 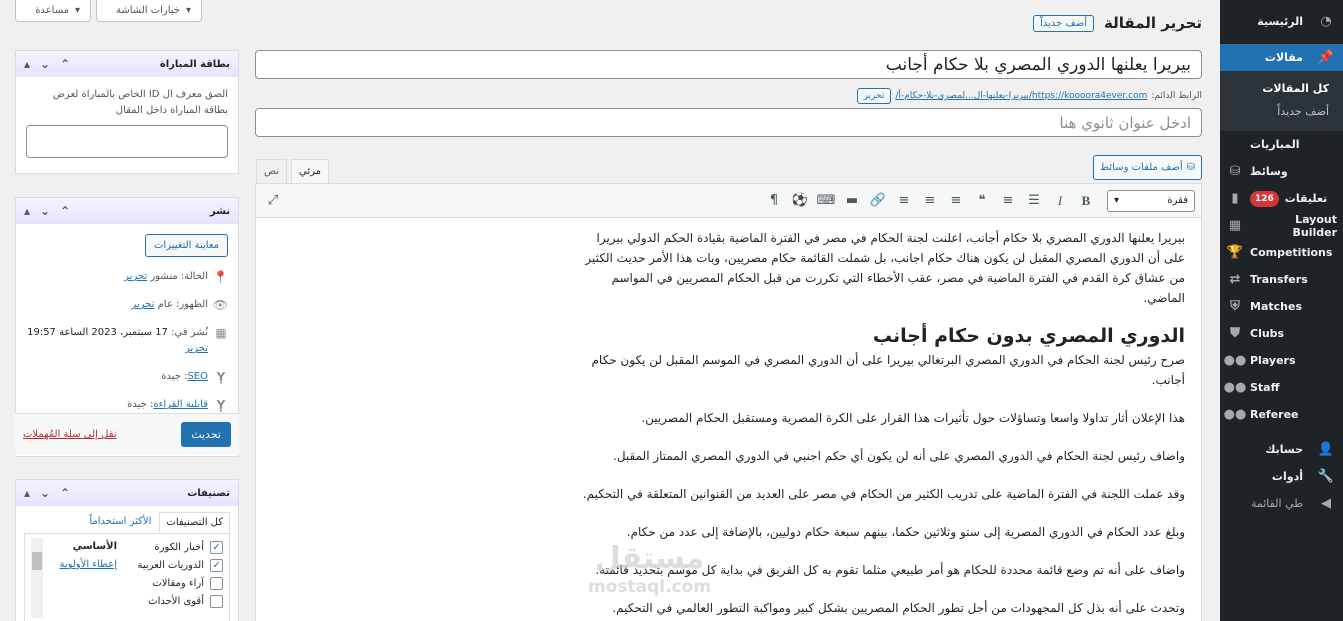 What do you see at coordinates (728, 122) in the screenshot?
I see `subtitle-input: ادخل عنوان ثانوي هنا` at bounding box center [728, 122].